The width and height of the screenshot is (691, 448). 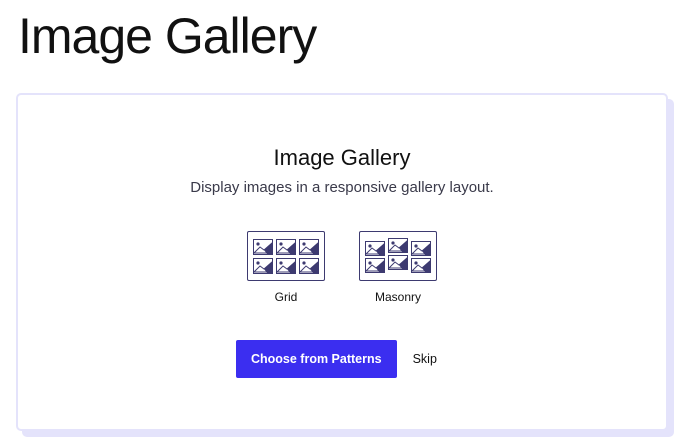 I want to click on image-masonry-icon, so click(x=398, y=255).